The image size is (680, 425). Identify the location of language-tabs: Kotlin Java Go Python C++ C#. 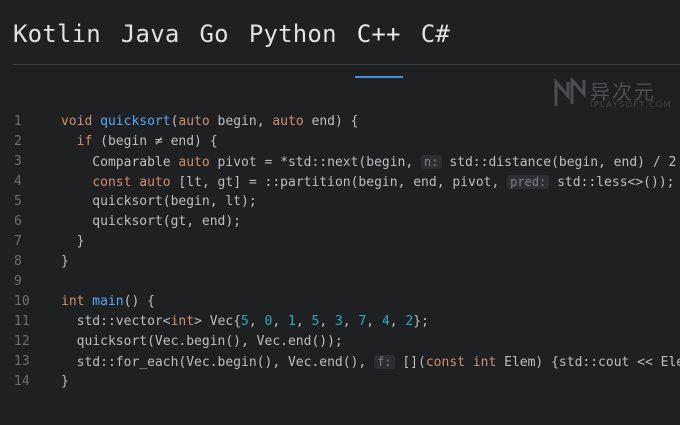
(241, 48).